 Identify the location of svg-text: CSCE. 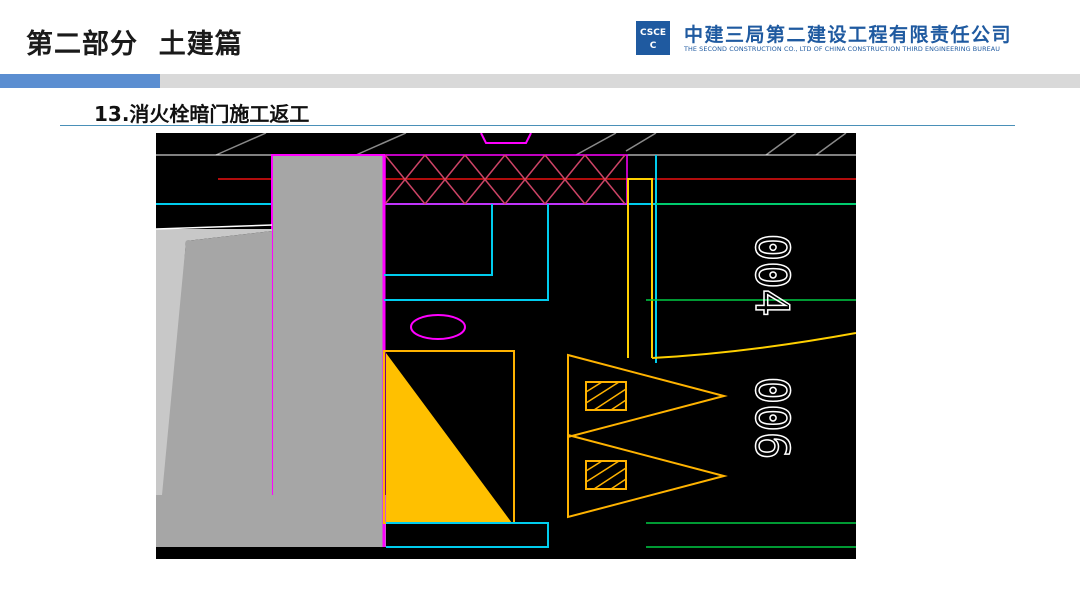
(653, 33).